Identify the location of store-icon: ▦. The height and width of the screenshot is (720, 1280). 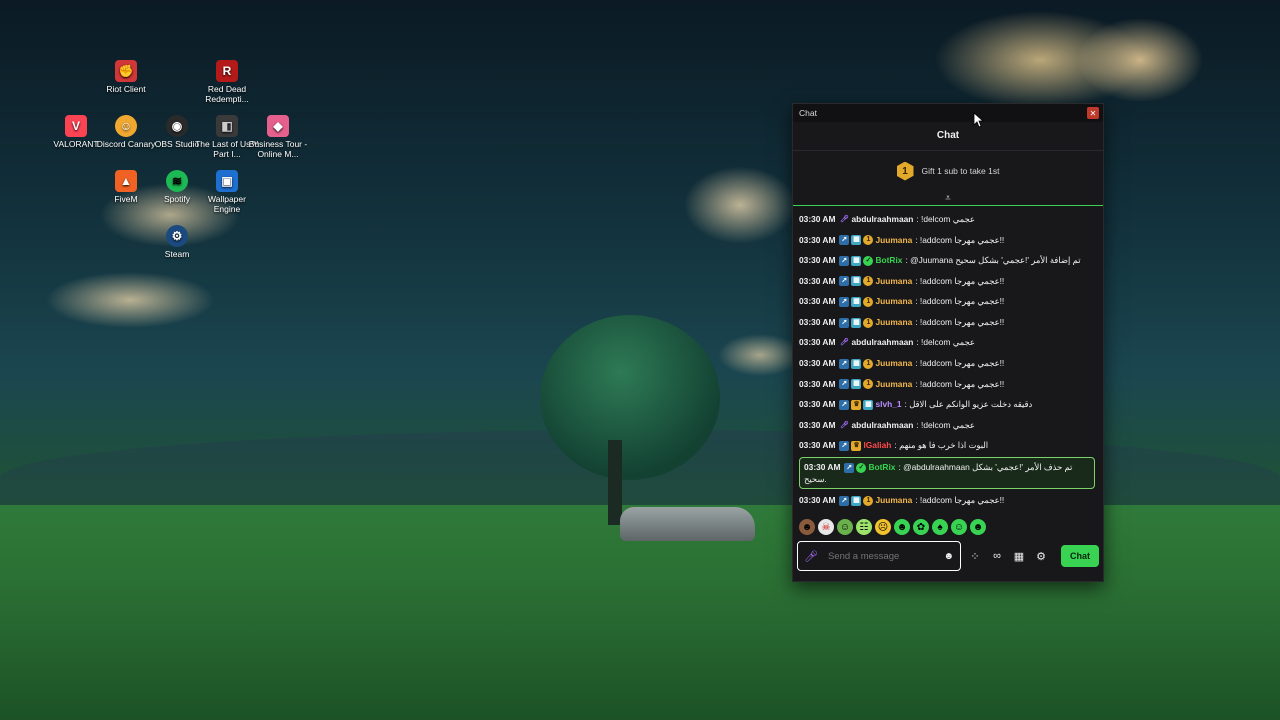
(1019, 556).